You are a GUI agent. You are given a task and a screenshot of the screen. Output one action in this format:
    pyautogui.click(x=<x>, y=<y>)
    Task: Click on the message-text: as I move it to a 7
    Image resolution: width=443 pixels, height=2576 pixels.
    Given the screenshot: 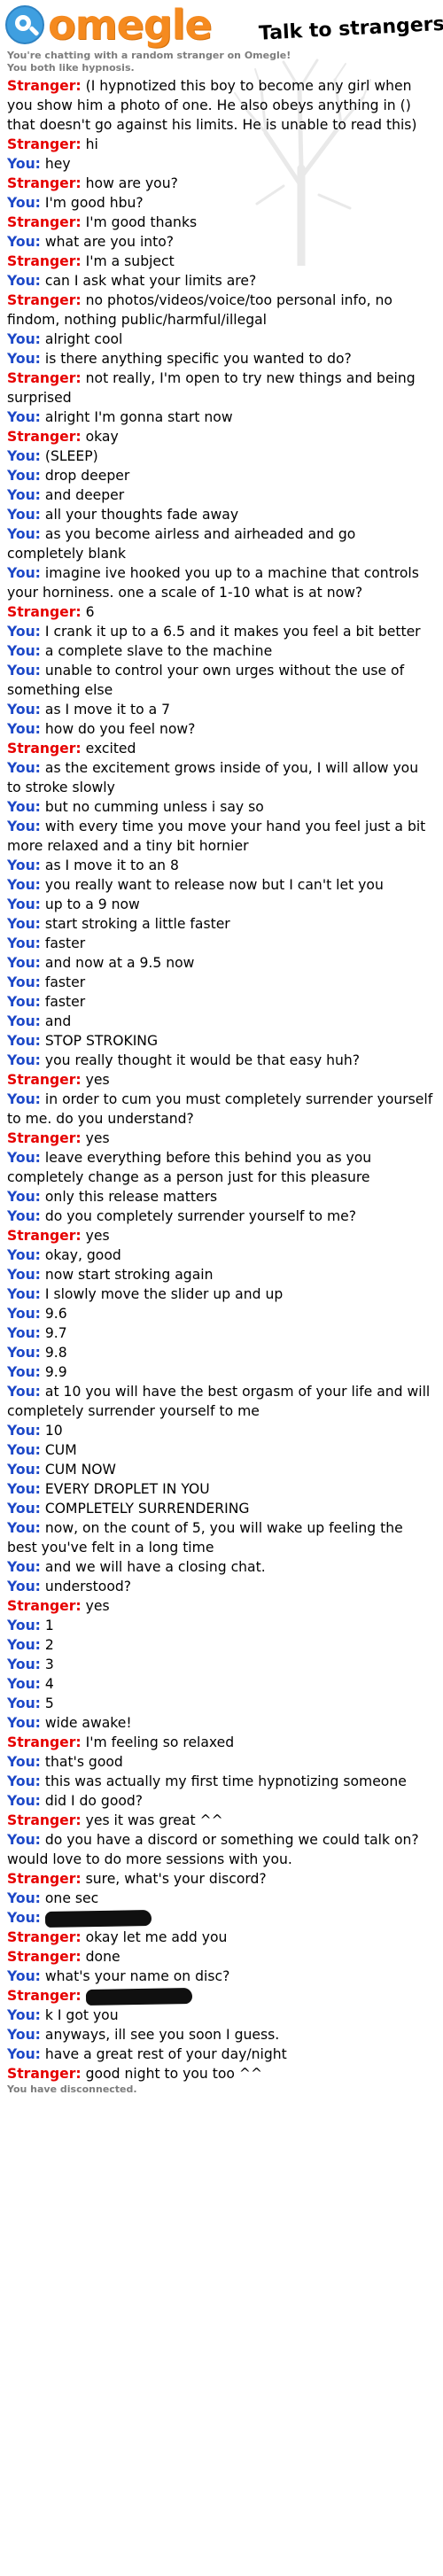 What is the action you would take?
    pyautogui.click(x=108, y=710)
    